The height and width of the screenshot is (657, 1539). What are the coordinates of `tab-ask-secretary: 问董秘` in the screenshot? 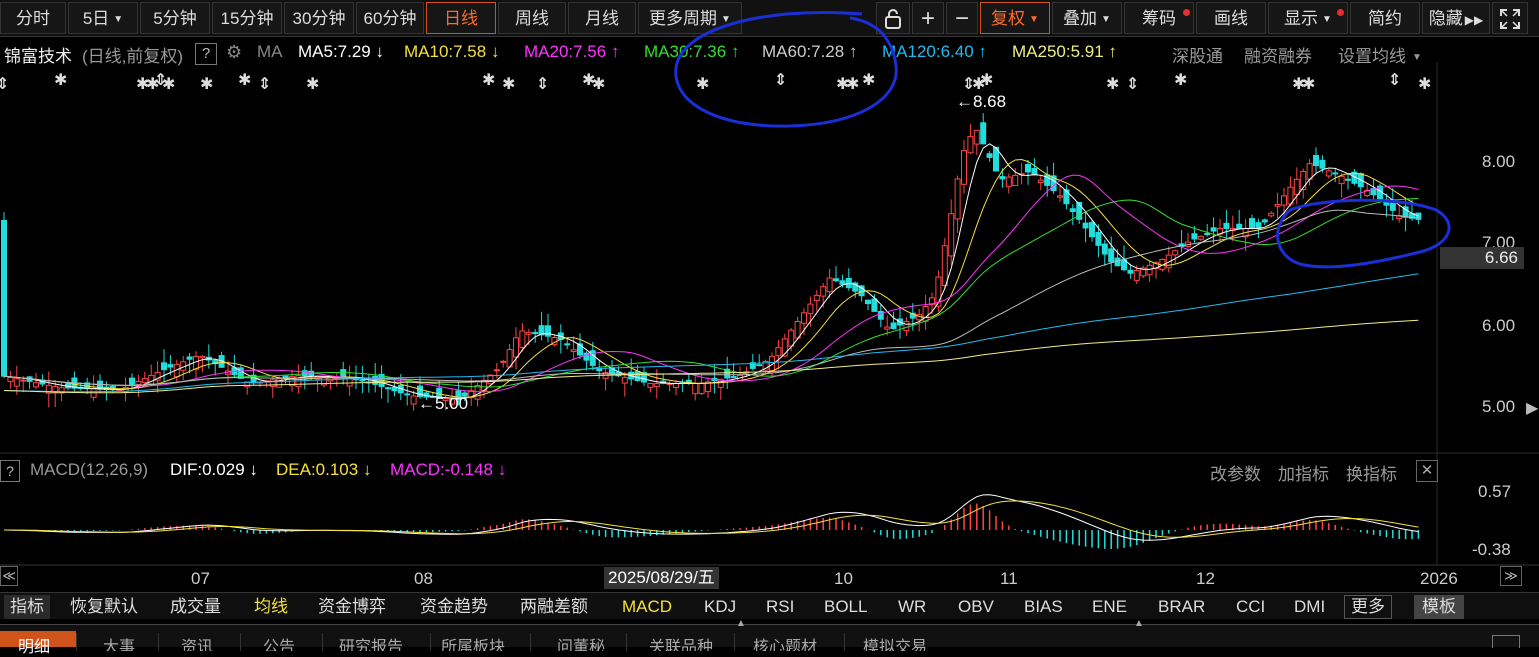 It's located at (578, 642).